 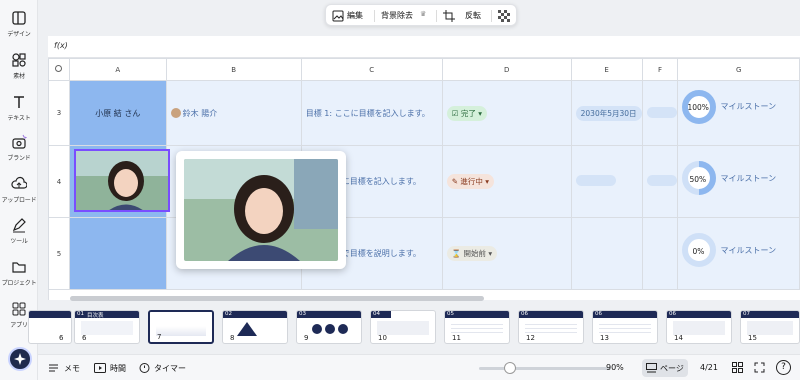 What do you see at coordinates (50, 327) in the screenshot?
I see `page-thumbnail: 6` at bounding box center [50, 327].